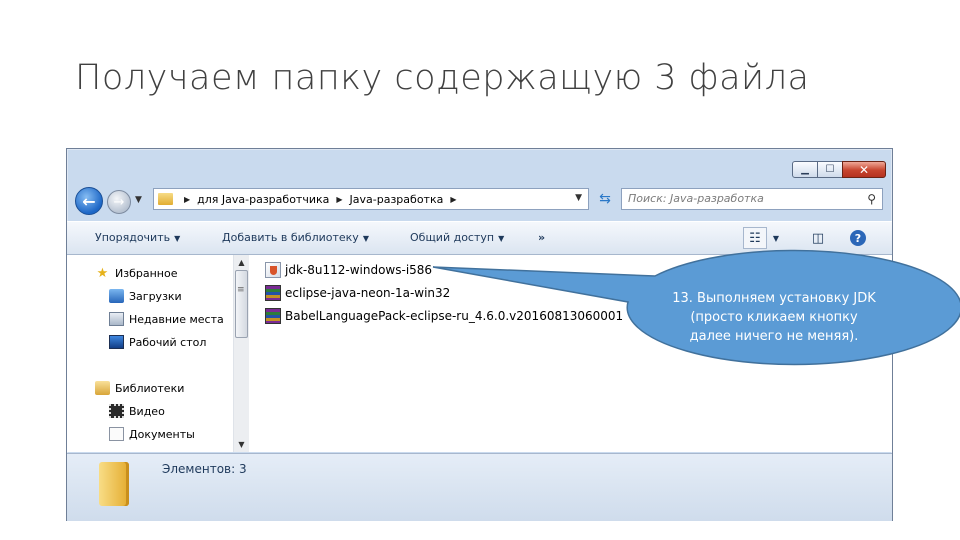 Image resolution: width=960 pixels, height=540 pixels. I want to click on file-name: jdk-8u112-windows-i586, so click(359, 270).